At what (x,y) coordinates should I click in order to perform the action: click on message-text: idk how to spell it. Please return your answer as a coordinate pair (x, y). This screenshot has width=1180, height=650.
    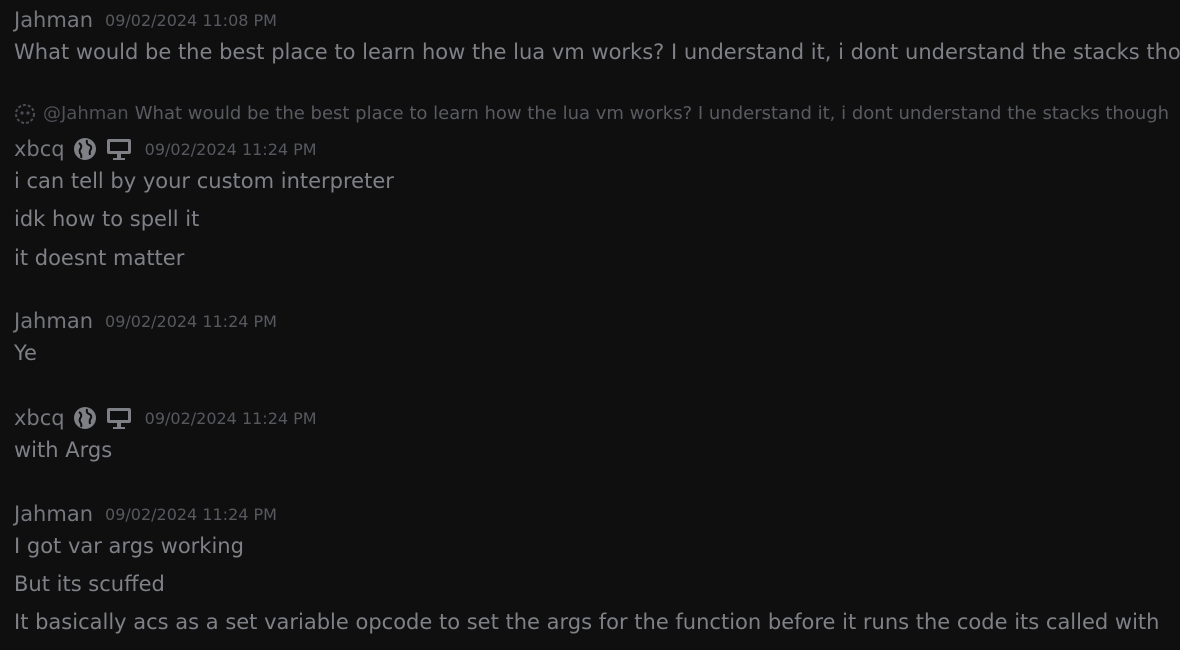
    Looking at the image, I should click on (107, 219).